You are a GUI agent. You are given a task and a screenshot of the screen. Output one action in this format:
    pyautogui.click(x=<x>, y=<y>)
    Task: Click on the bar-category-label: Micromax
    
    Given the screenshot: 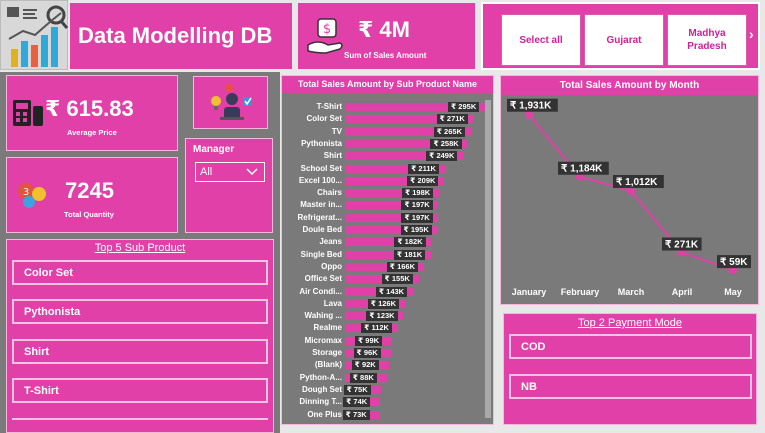 What is the action you would take?
    pyautogui.click(x=323, y=340)
    